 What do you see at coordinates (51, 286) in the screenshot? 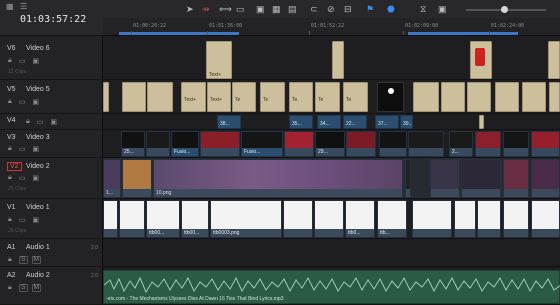
I see `track-header-a2: A2 Audio 2 2.0 🔒︎ S M` at bounding box center [51, 286].